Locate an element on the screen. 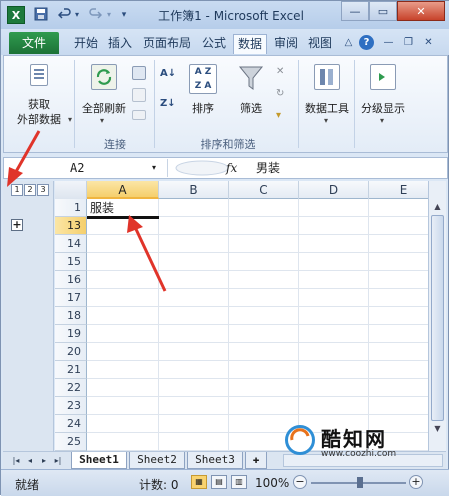  first-sheet-icon: |◂ is located at coordinates (16, 461).